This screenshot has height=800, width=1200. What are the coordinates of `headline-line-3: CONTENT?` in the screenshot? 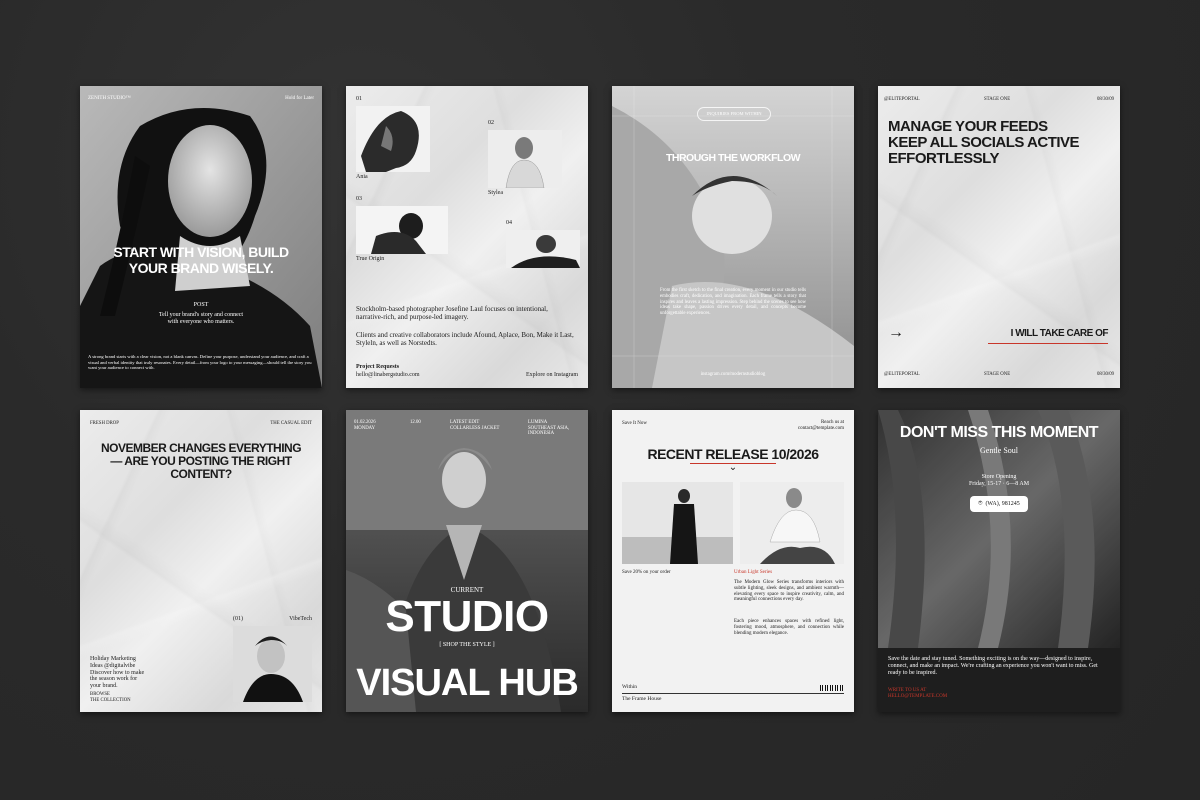 It's located at (201, 474).